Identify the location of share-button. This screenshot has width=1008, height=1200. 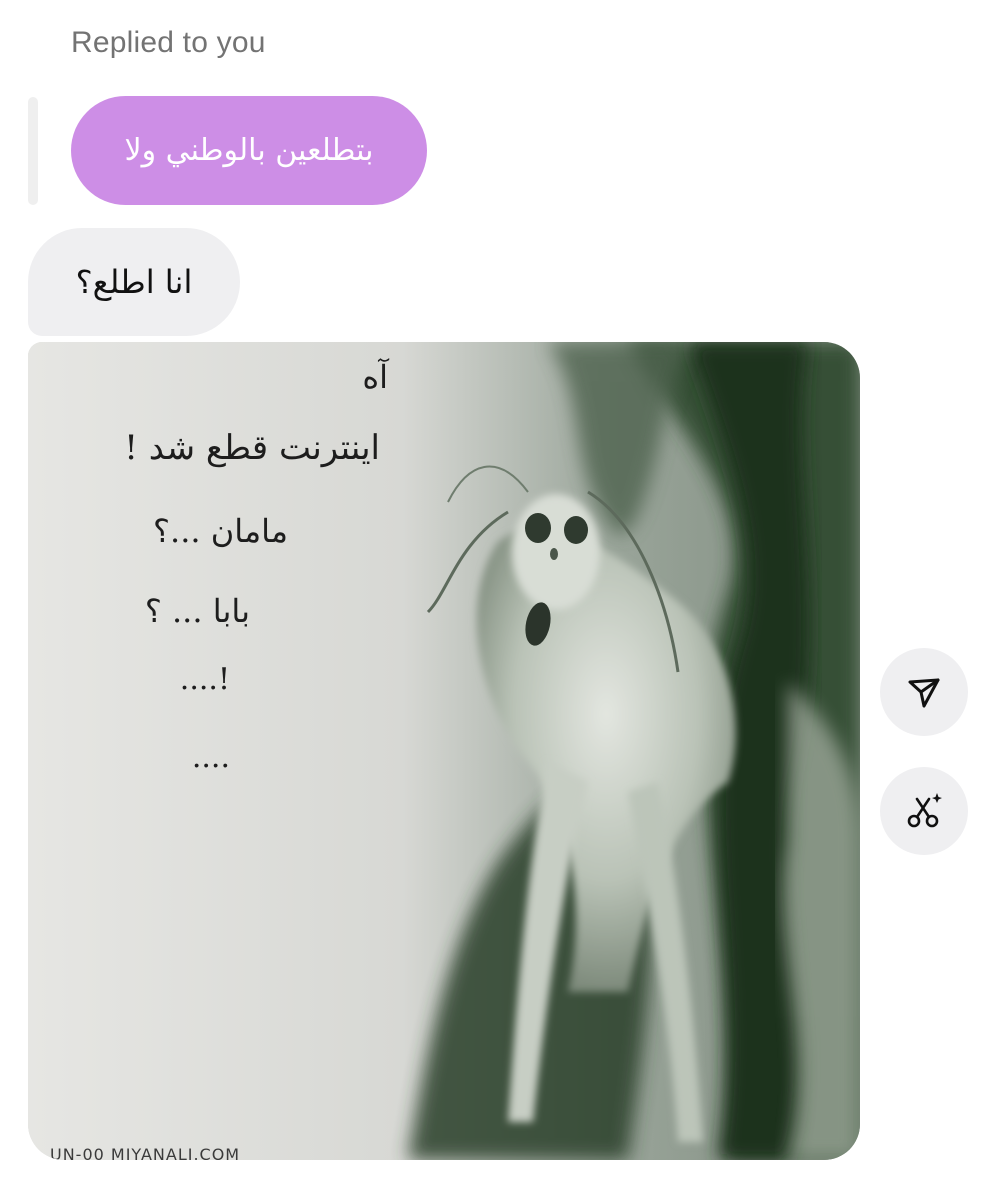
(924, 692).